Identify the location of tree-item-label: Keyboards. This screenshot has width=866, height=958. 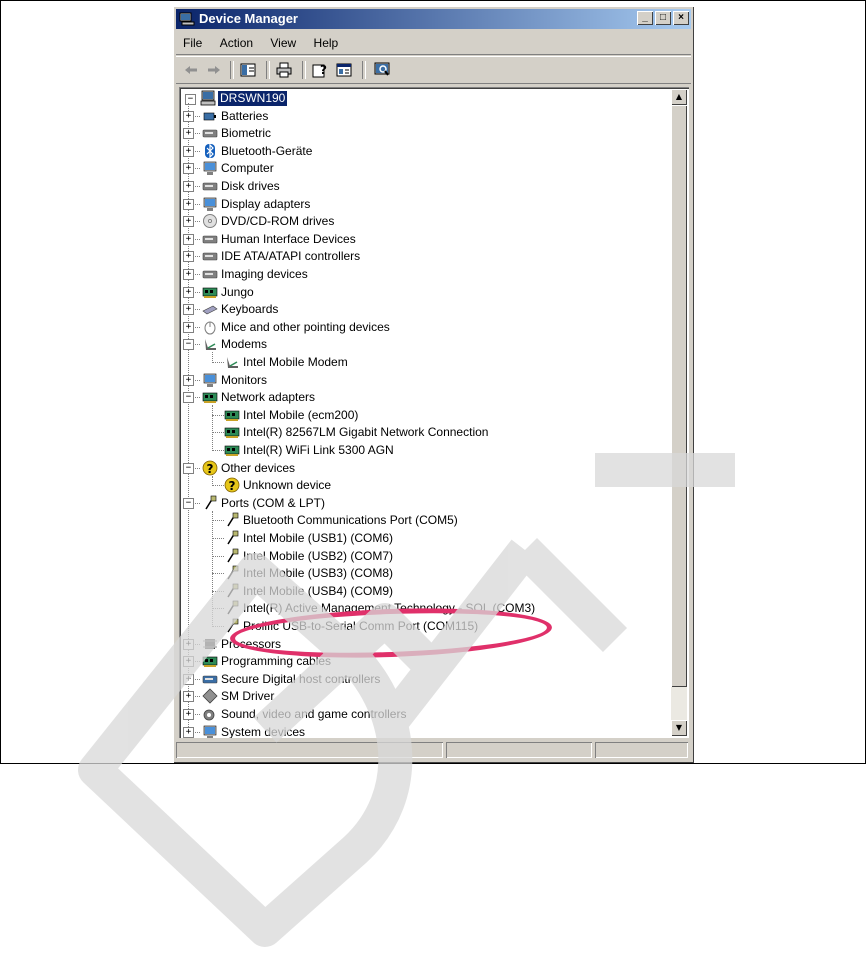
(250, 309).